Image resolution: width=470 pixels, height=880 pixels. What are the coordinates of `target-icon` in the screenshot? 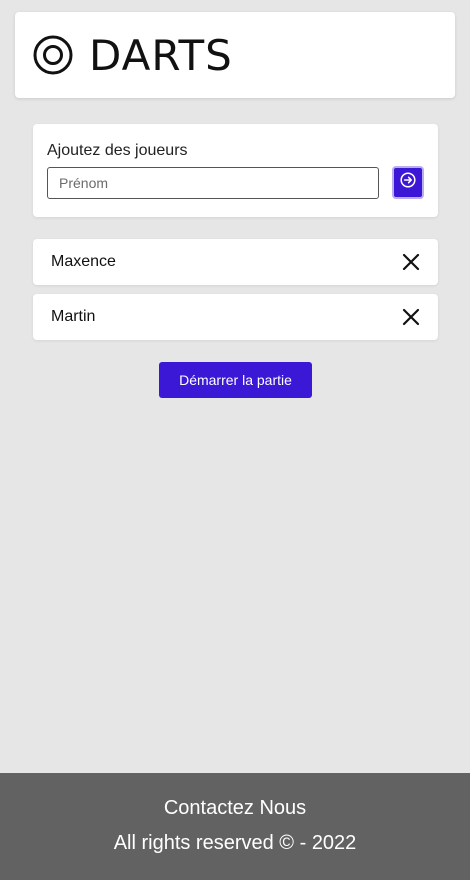 It's located at (53, 55).